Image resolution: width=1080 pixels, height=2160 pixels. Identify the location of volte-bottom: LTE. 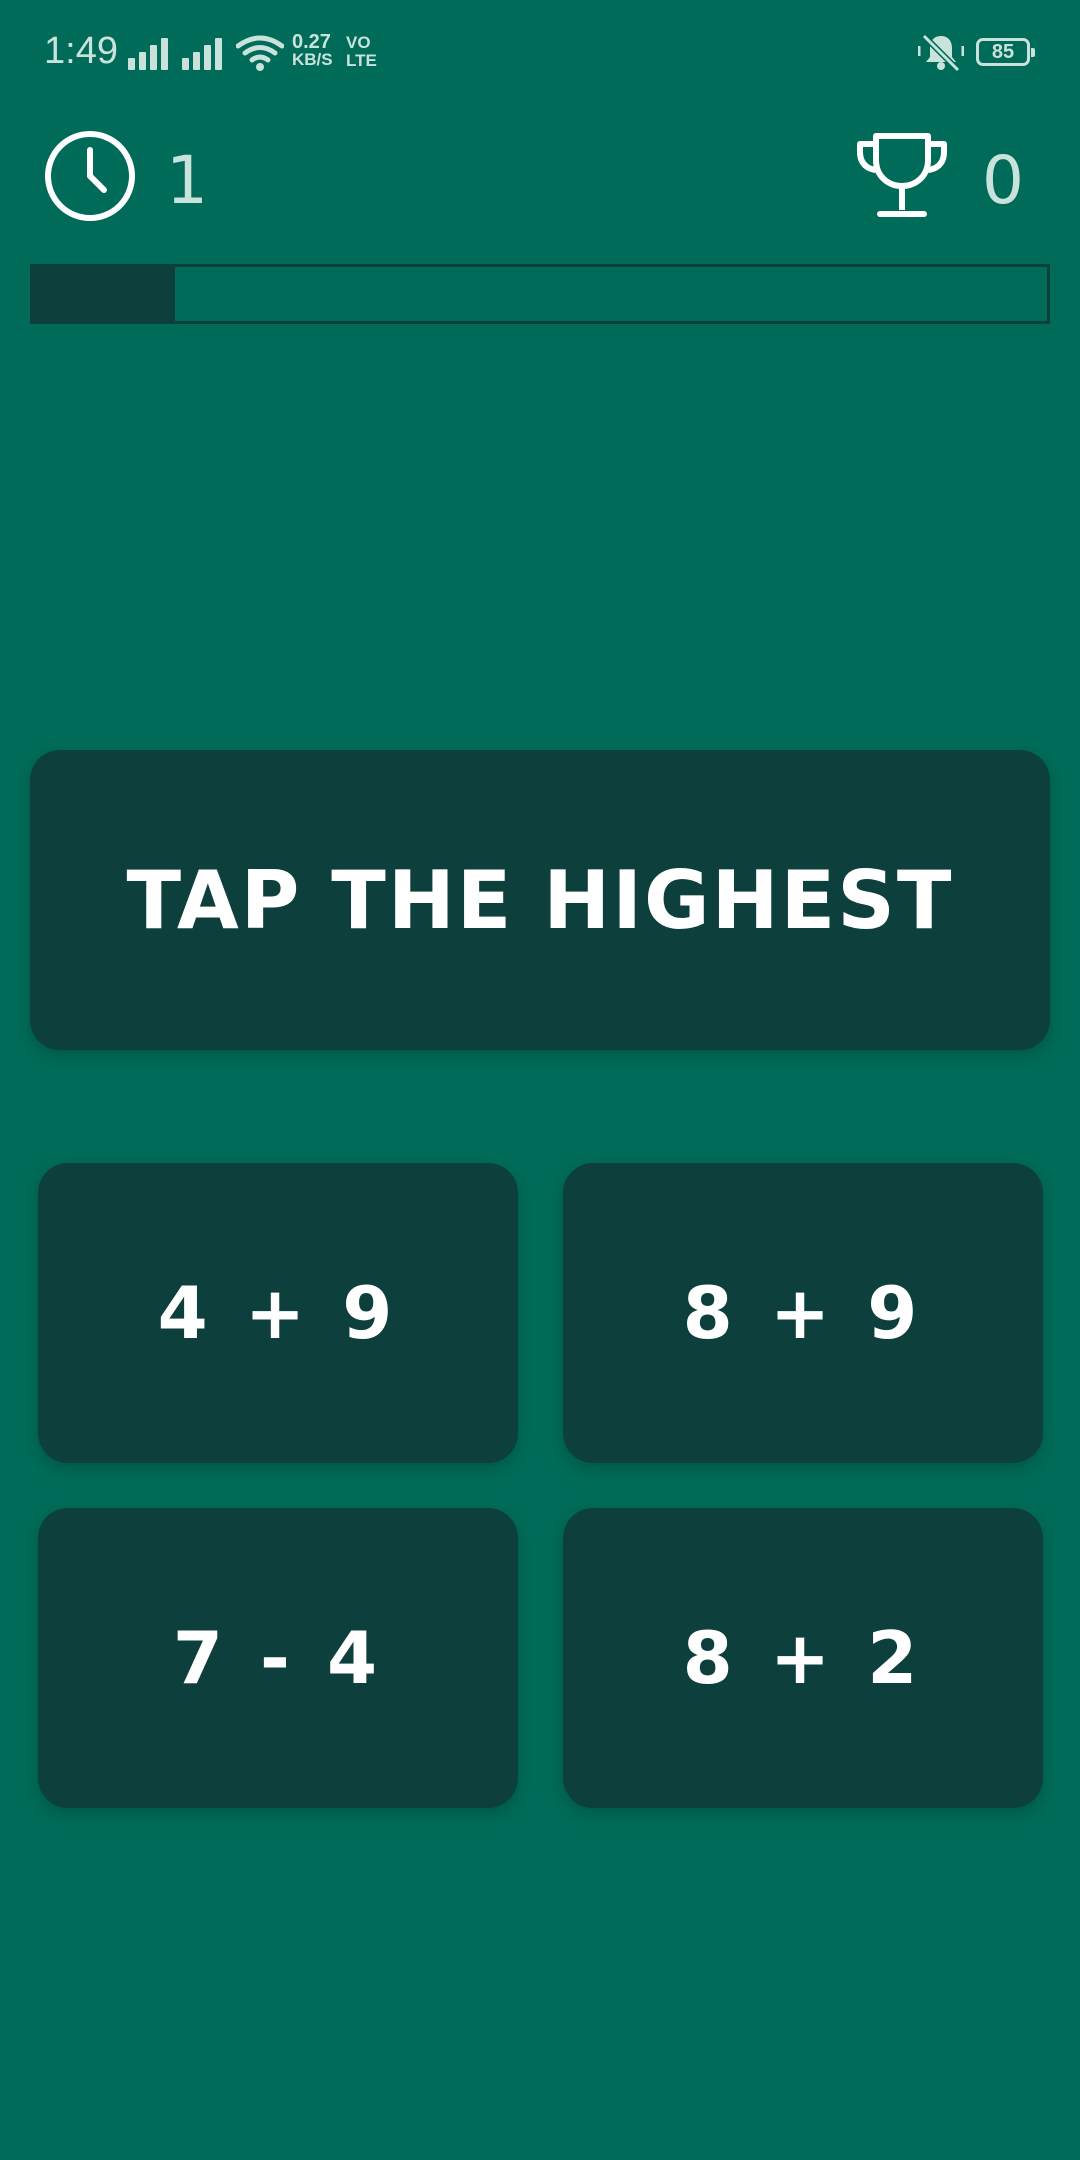
(361, 60).